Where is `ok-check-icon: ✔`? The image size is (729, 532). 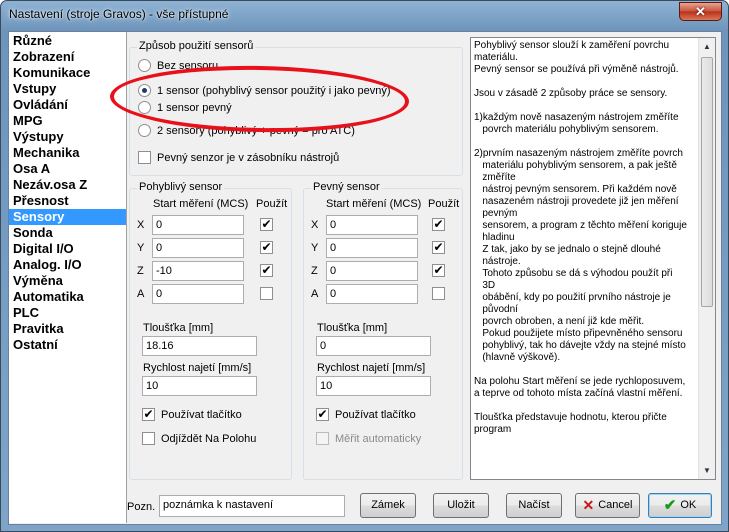 ok-check-icon: ✔ is located at coordinates (670, 505).